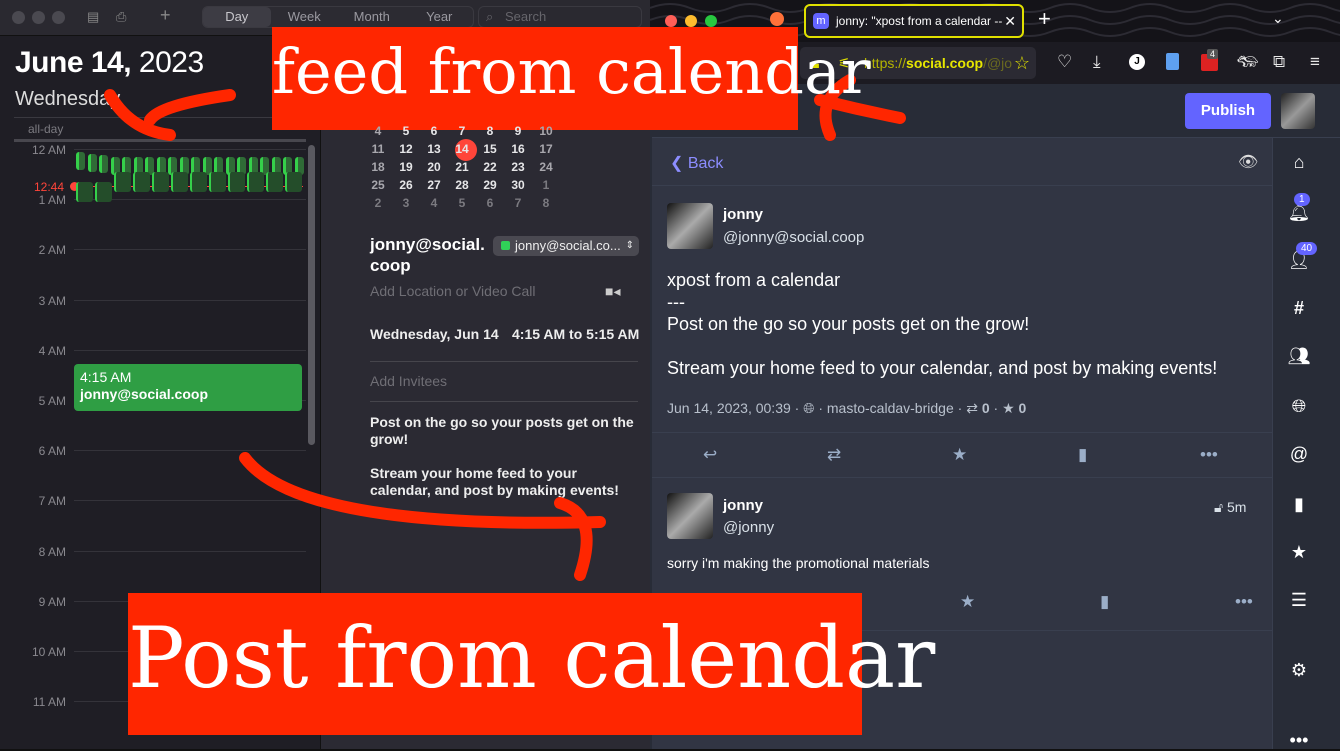 The width and height of the screenshot is (1340, 751). Describe the element at coordinates (748, 527) in the screenshot. I see `reply-author-handle: @jonny` at that location.